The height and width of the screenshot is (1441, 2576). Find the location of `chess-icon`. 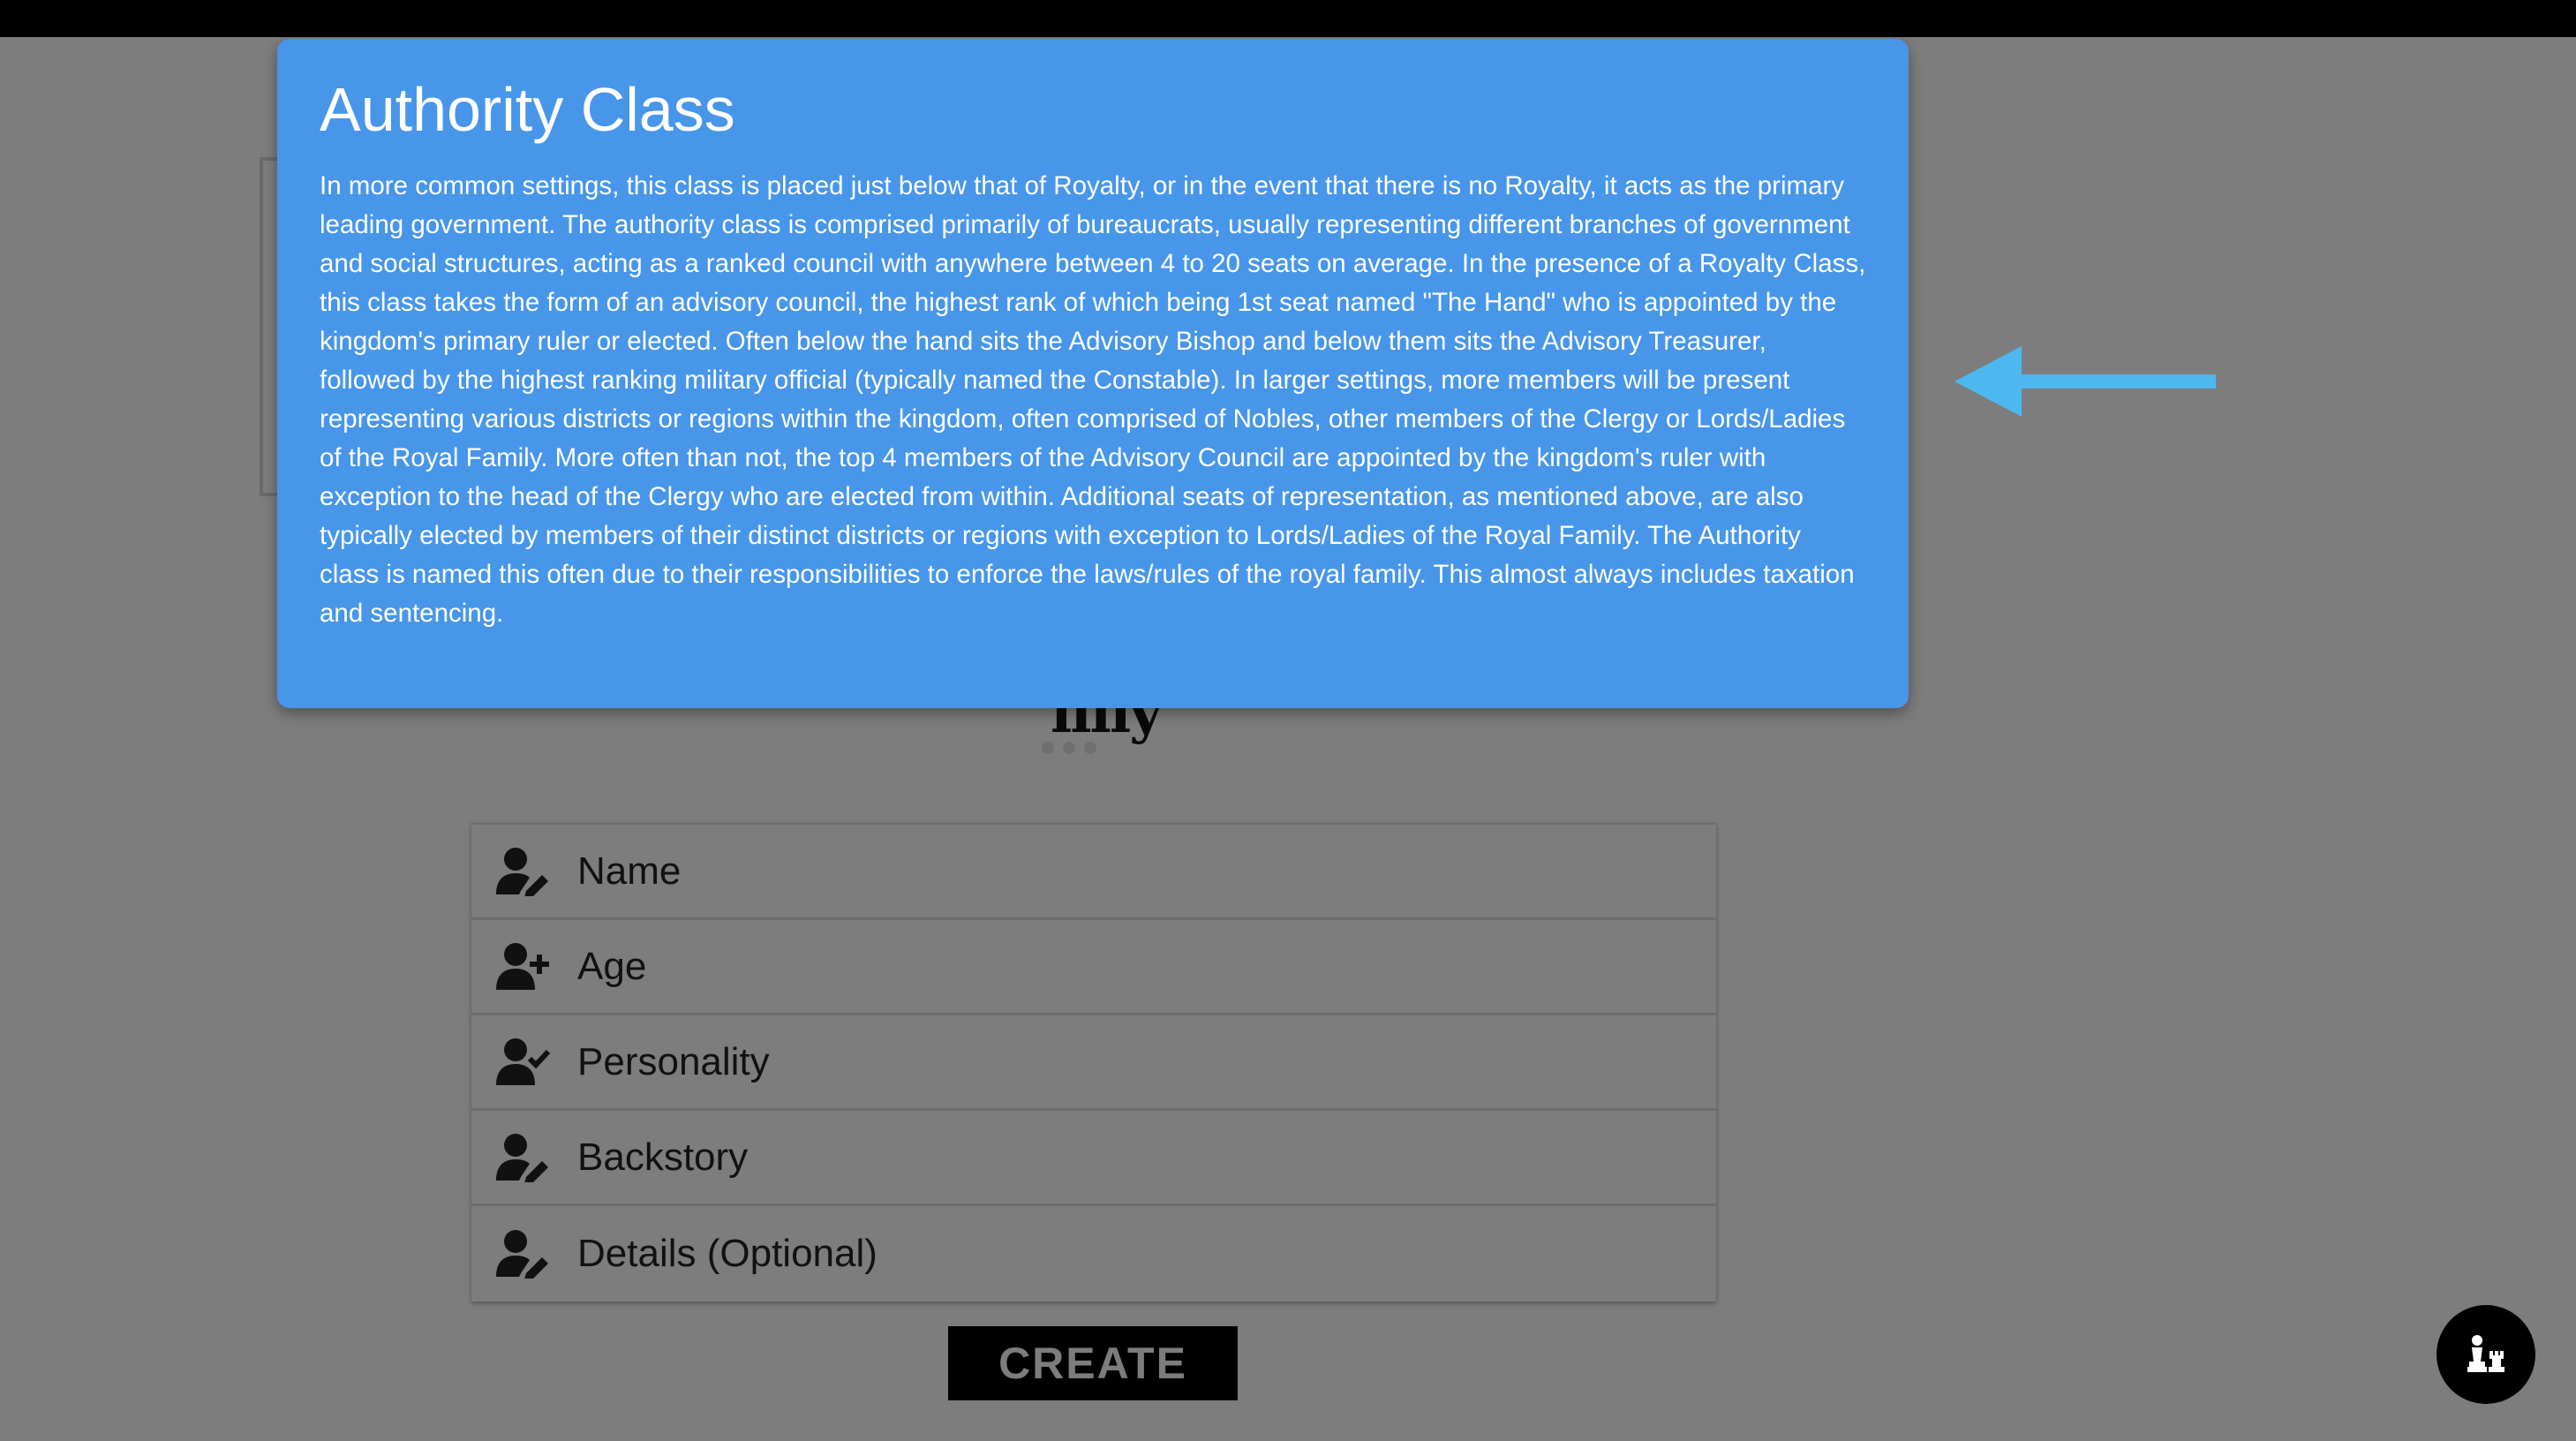

chess-icon is located at coordinates (2486, 1353).